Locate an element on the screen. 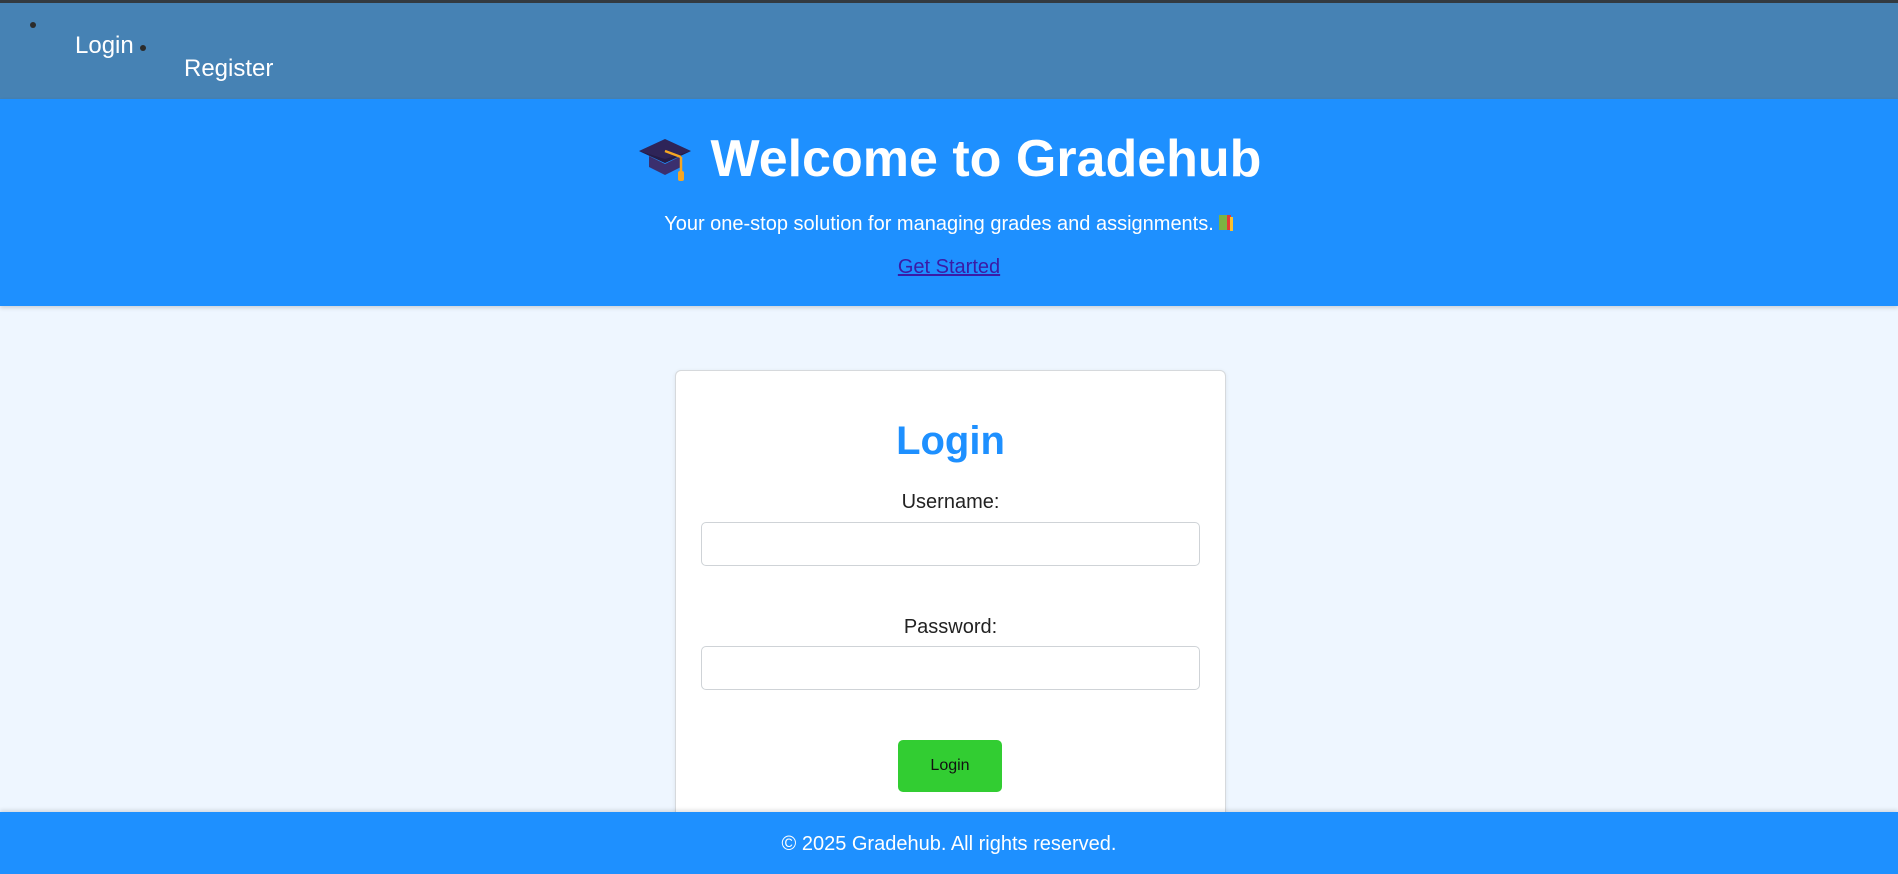 This screenshot has width=1898, height=874. password-field is located at coordinates (950, 668).